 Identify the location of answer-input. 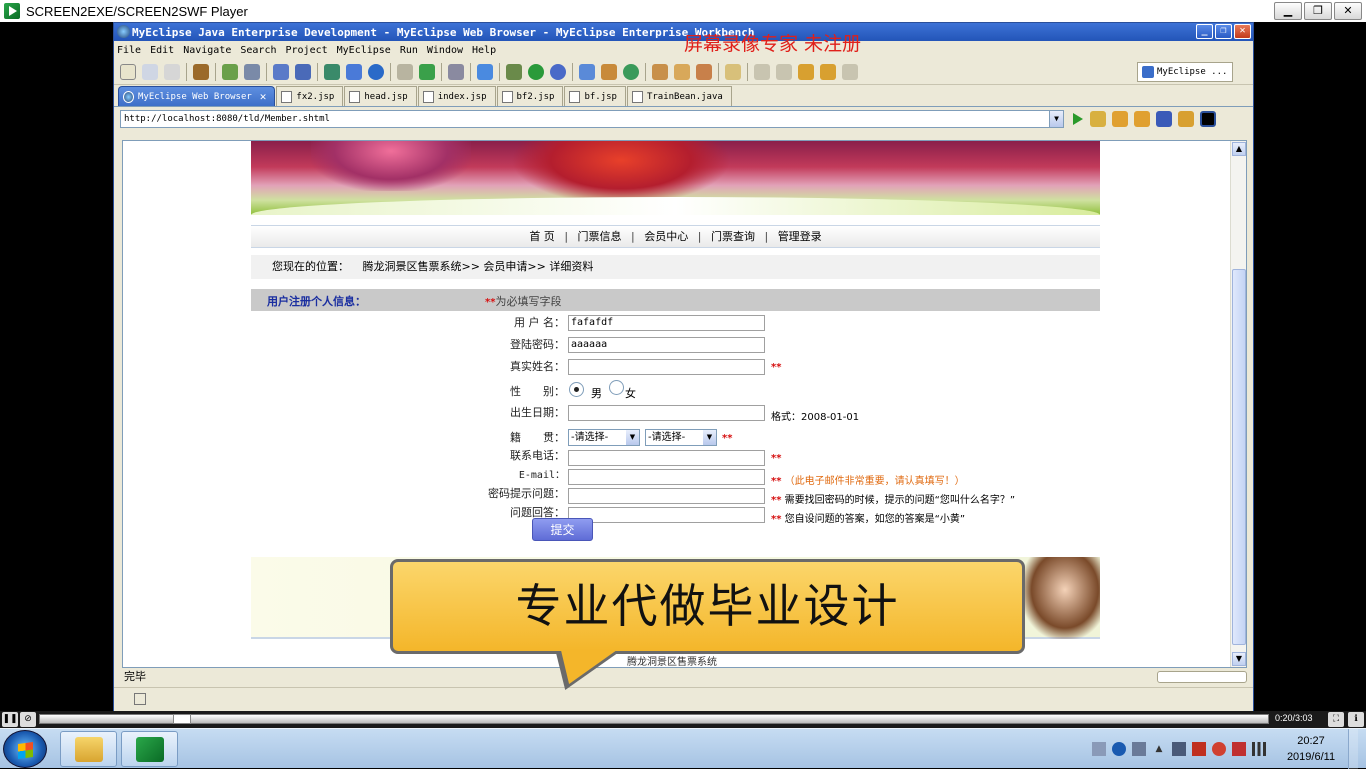
(666, 515).